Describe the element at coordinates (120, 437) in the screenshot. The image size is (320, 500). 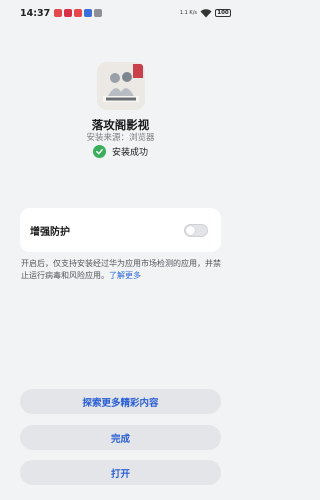
I see `done-button: 完成` at that location.